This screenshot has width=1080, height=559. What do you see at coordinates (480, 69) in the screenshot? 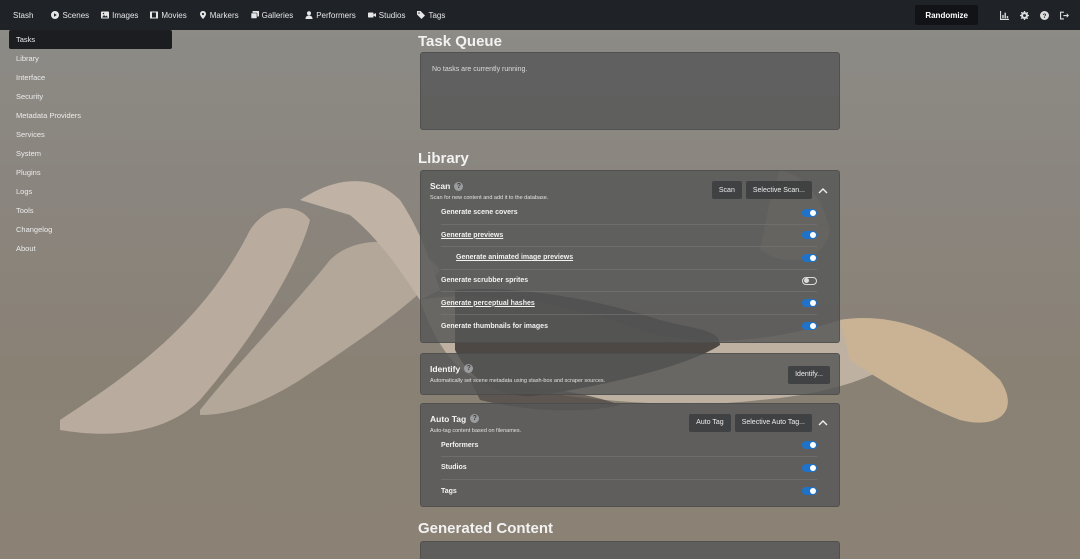
I see `task-queue-empty-text: No tasks are currently running.` at bounding box center [480, 69].